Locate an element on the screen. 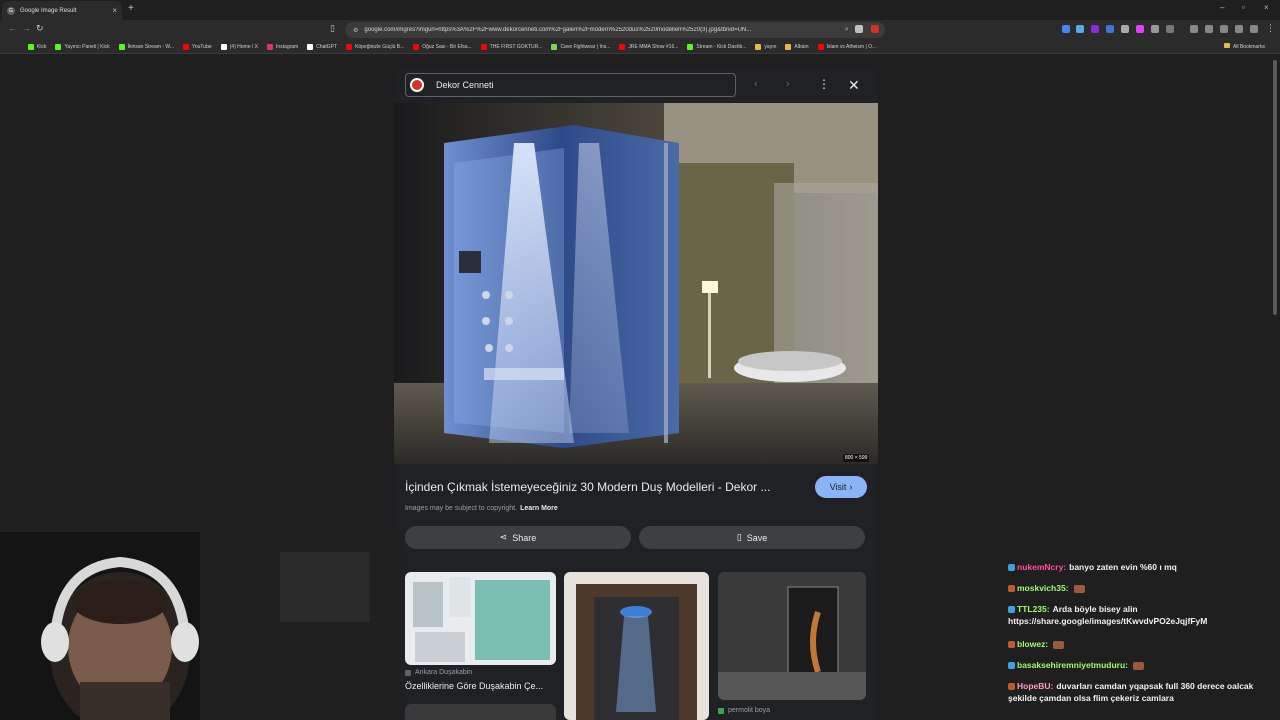  share-label: Share is located at coordinates (524, 537).